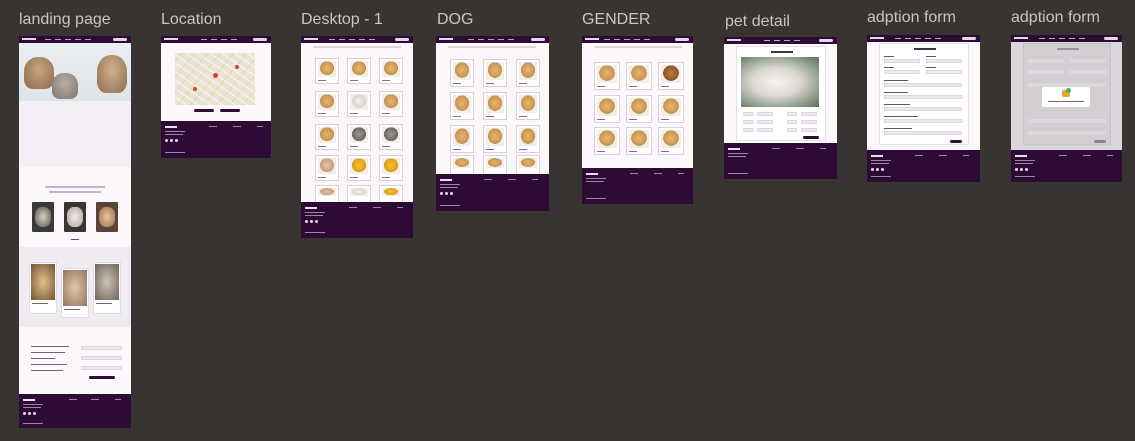  Describe the element at coordinates (1066, 108) in the screenshot. I see `frame-adoption-form-success` at that location.